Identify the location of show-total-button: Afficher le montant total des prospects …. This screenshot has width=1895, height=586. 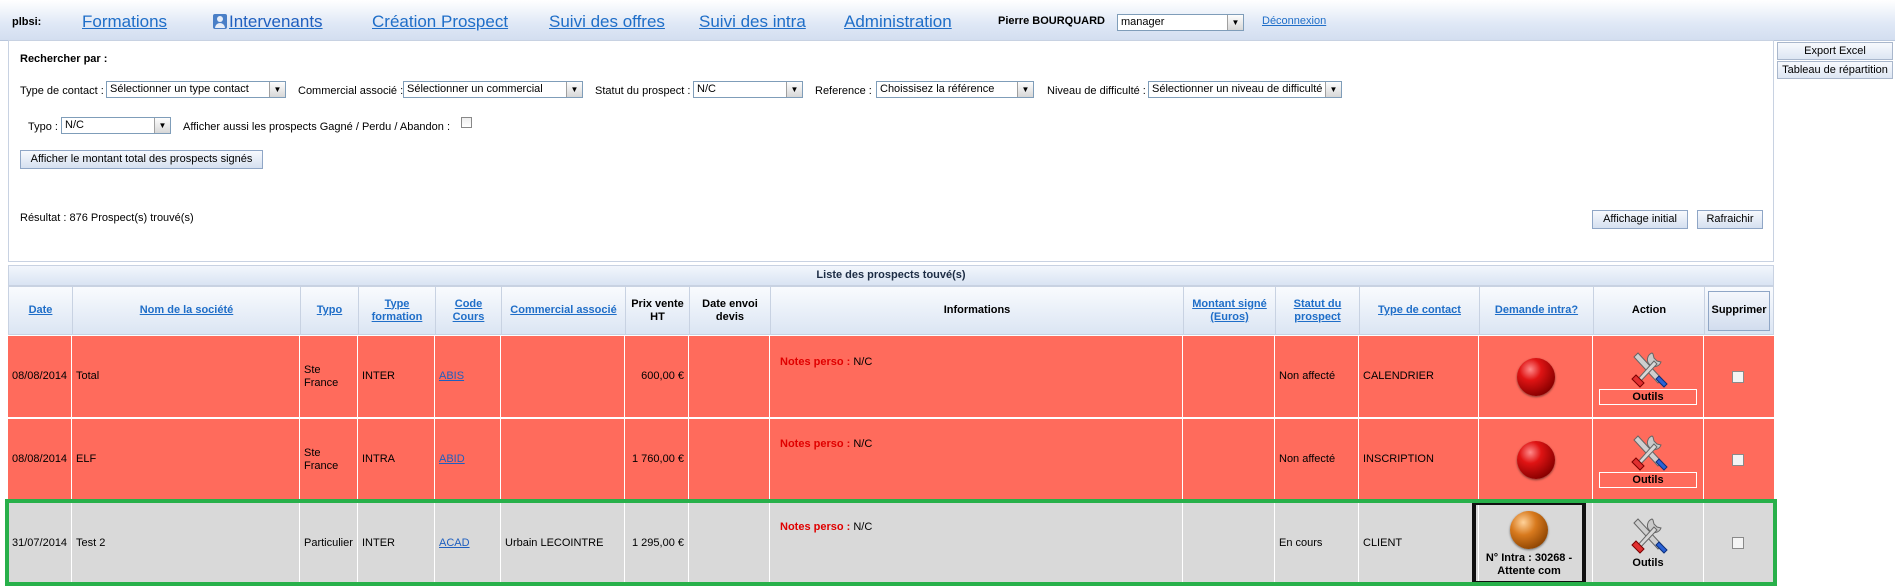
(141, 159).